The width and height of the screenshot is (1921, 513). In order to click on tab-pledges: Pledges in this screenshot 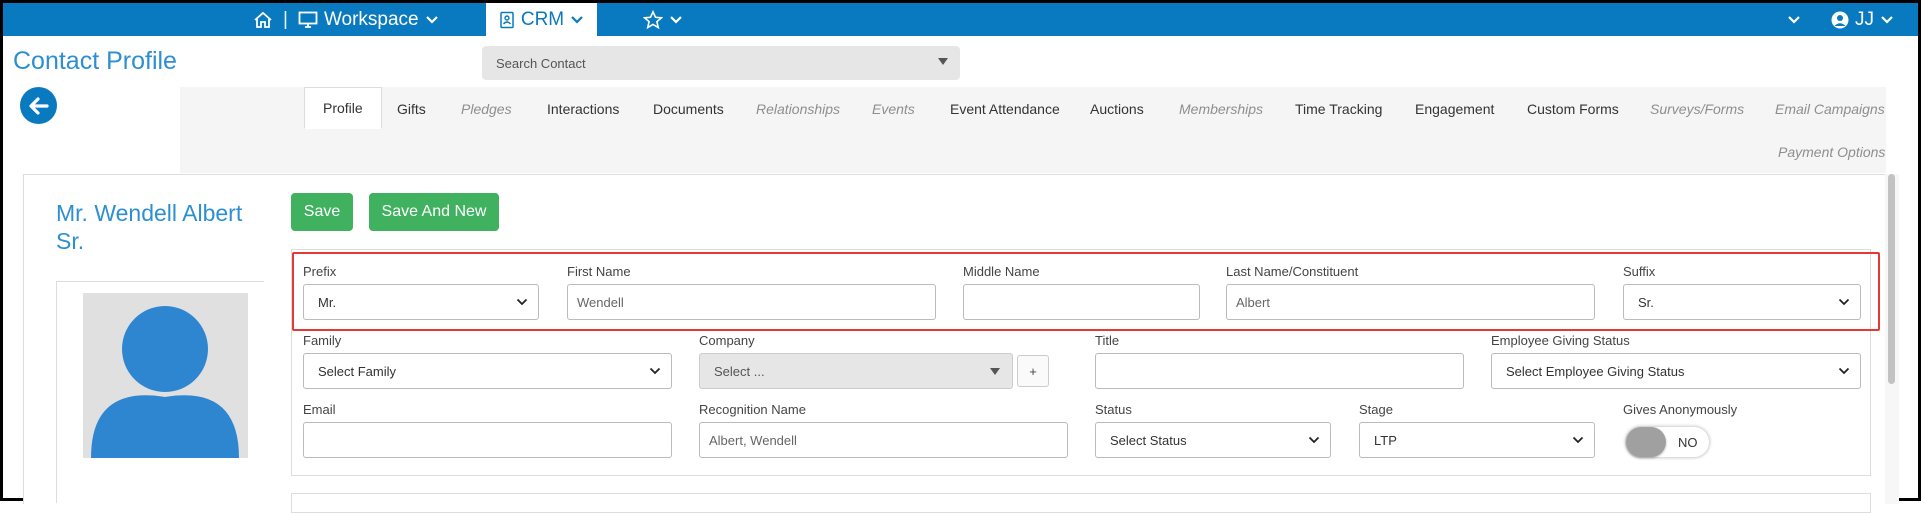, I will do `click(486, 109)`.